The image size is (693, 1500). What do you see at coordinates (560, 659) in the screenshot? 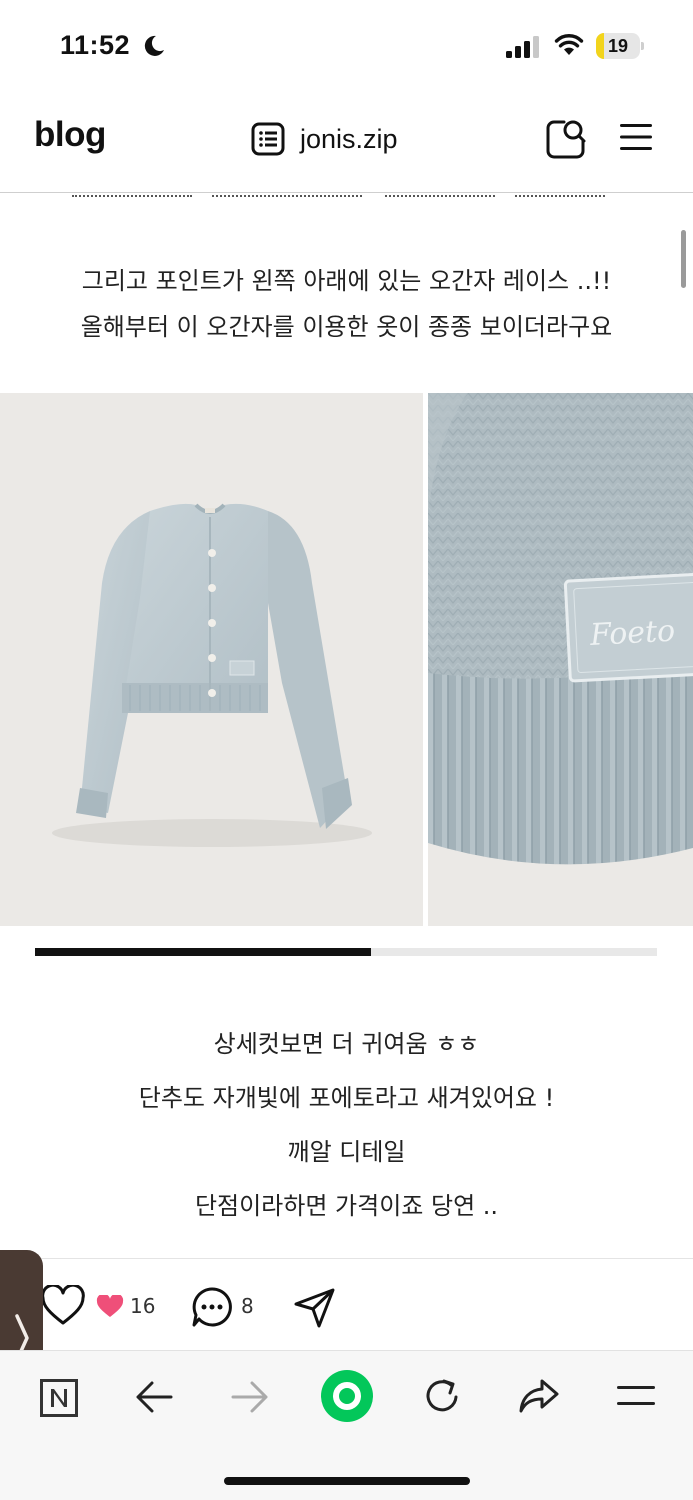
I see `cardigan-detail-photo: Foeto` at bounding box center [560, 659].